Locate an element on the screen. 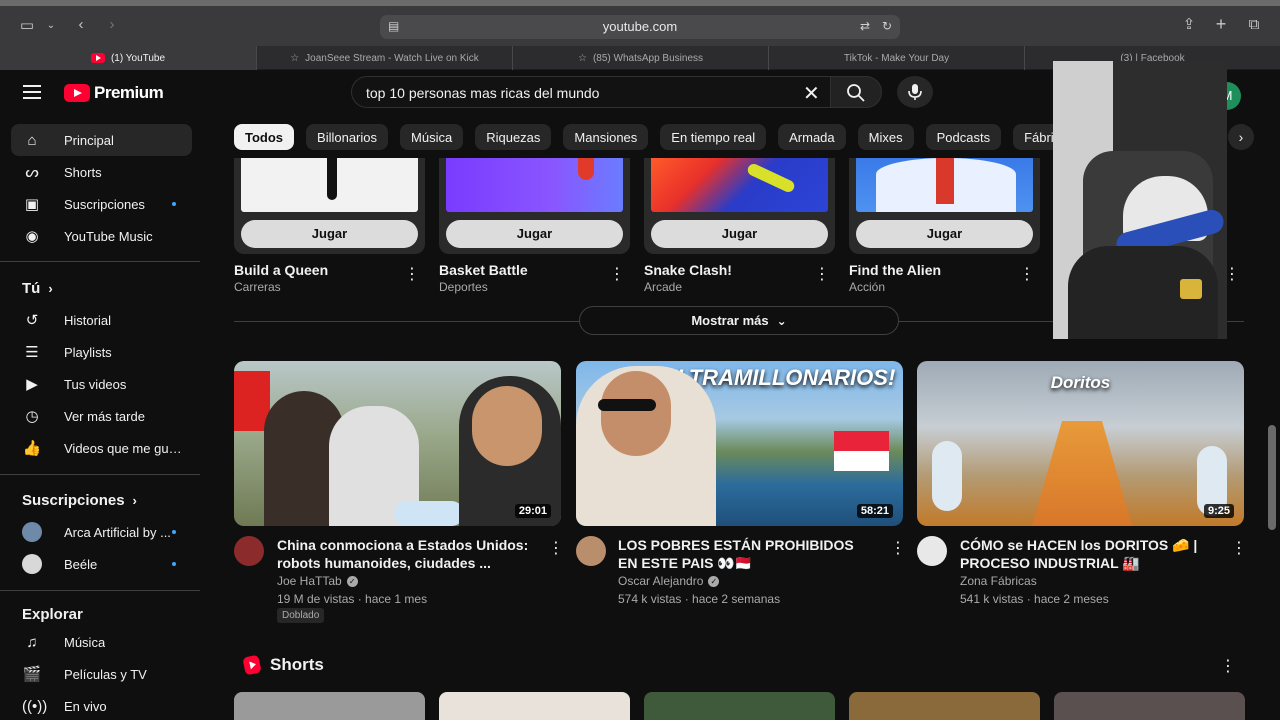 The width and height of the screenshot is (1280, 720). voice-search-button is located at coordinates (915, 92).